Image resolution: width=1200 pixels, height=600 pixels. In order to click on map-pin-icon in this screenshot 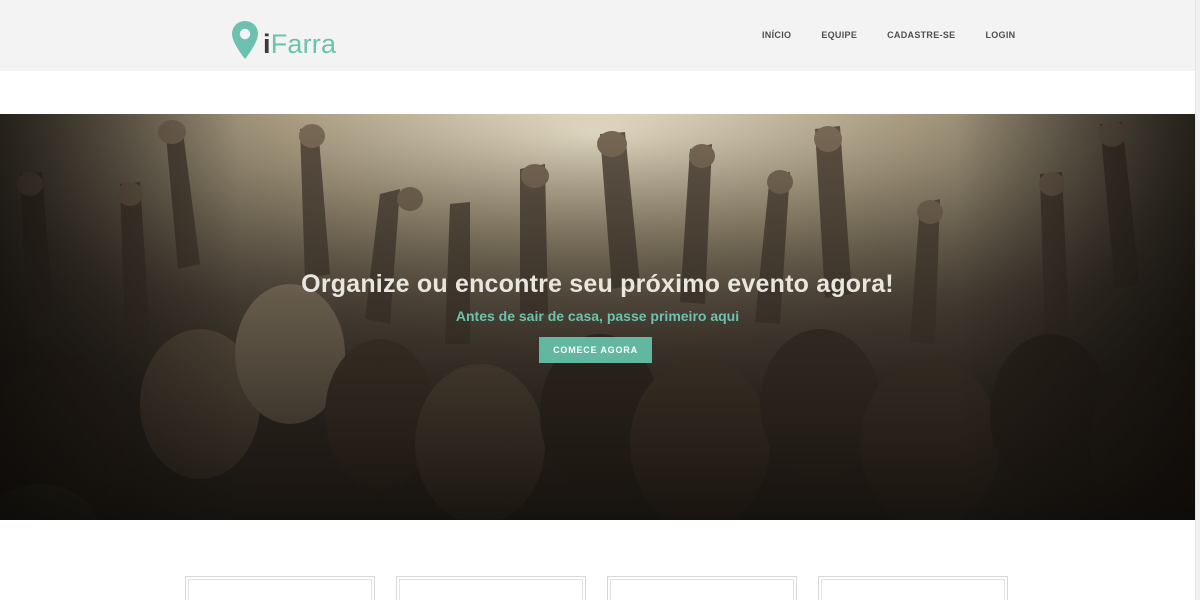, I will do `click(245, 40)`.